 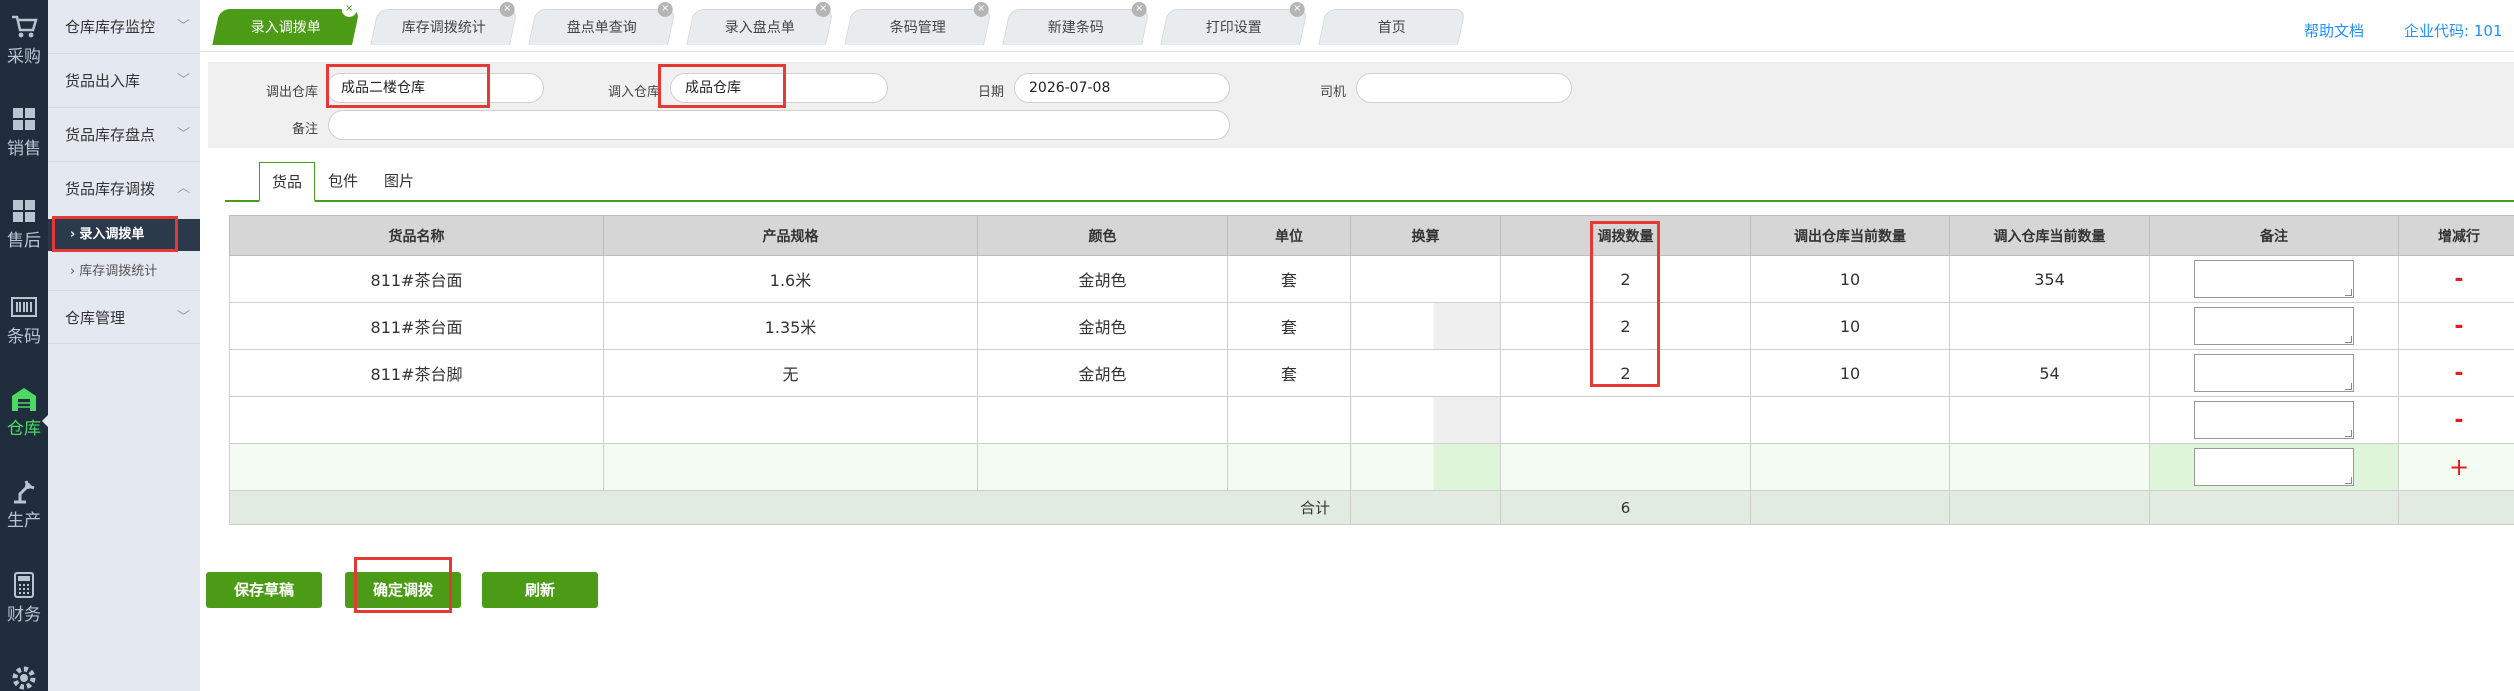 What do you see at coordinates (790, 279) in the screenshot?
I see `cell-spec: 1.6米` at bounding box center [790, 279].